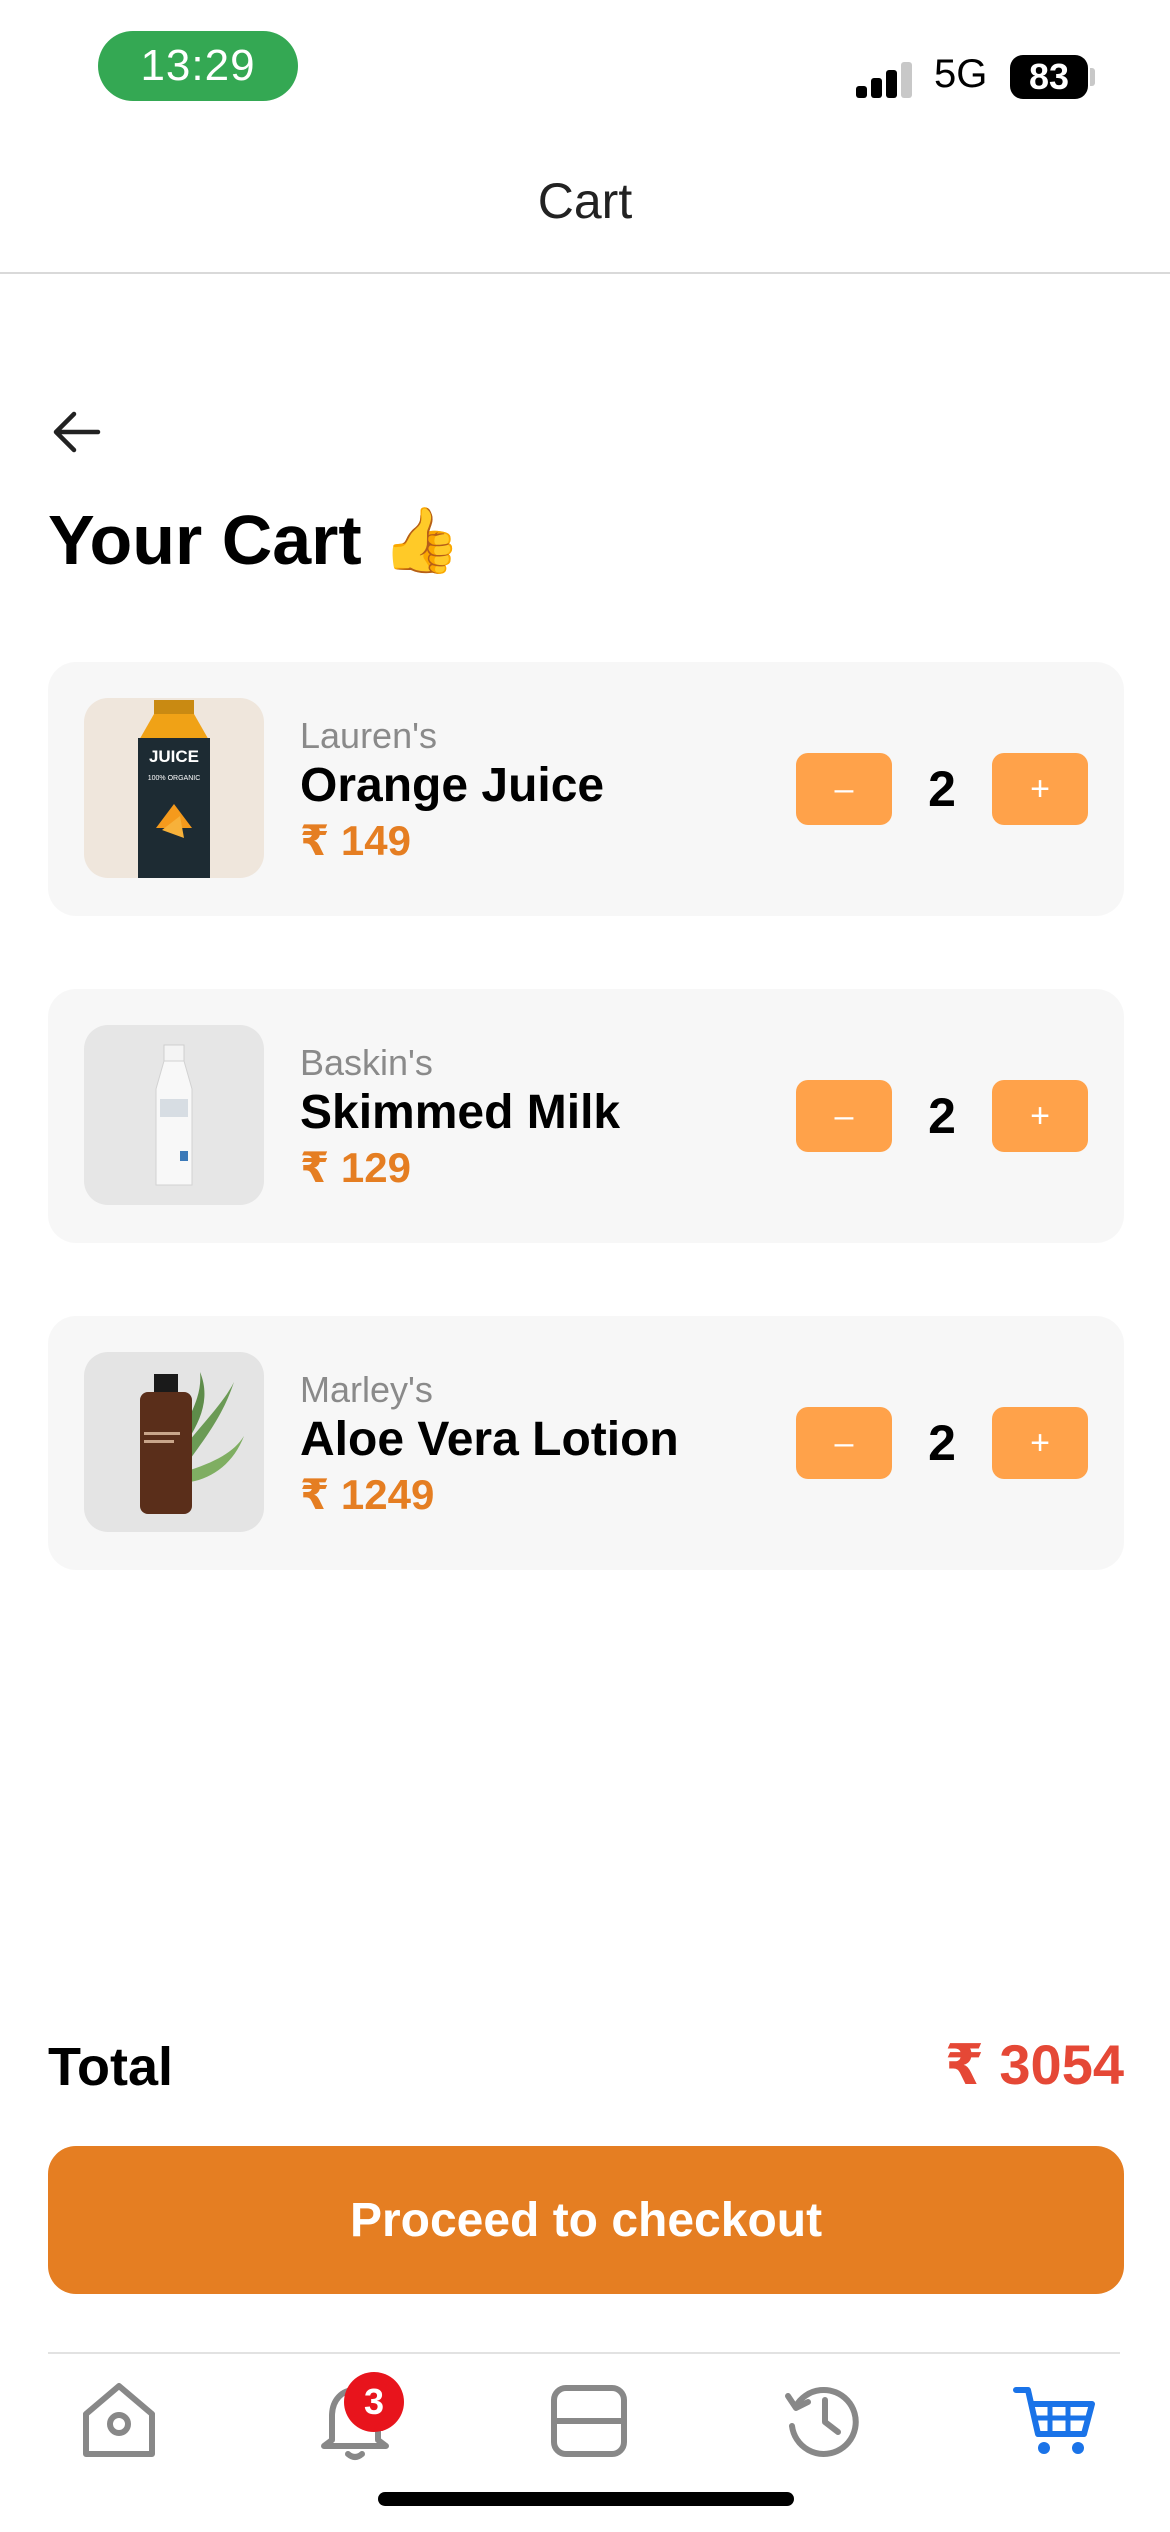 This screenshot has width=1170, height=2532. What do you see at coordinates (585, 65) in the screenshot?
I see `status-bar: 13:29 5G 83` at bounding box center [585, 65].